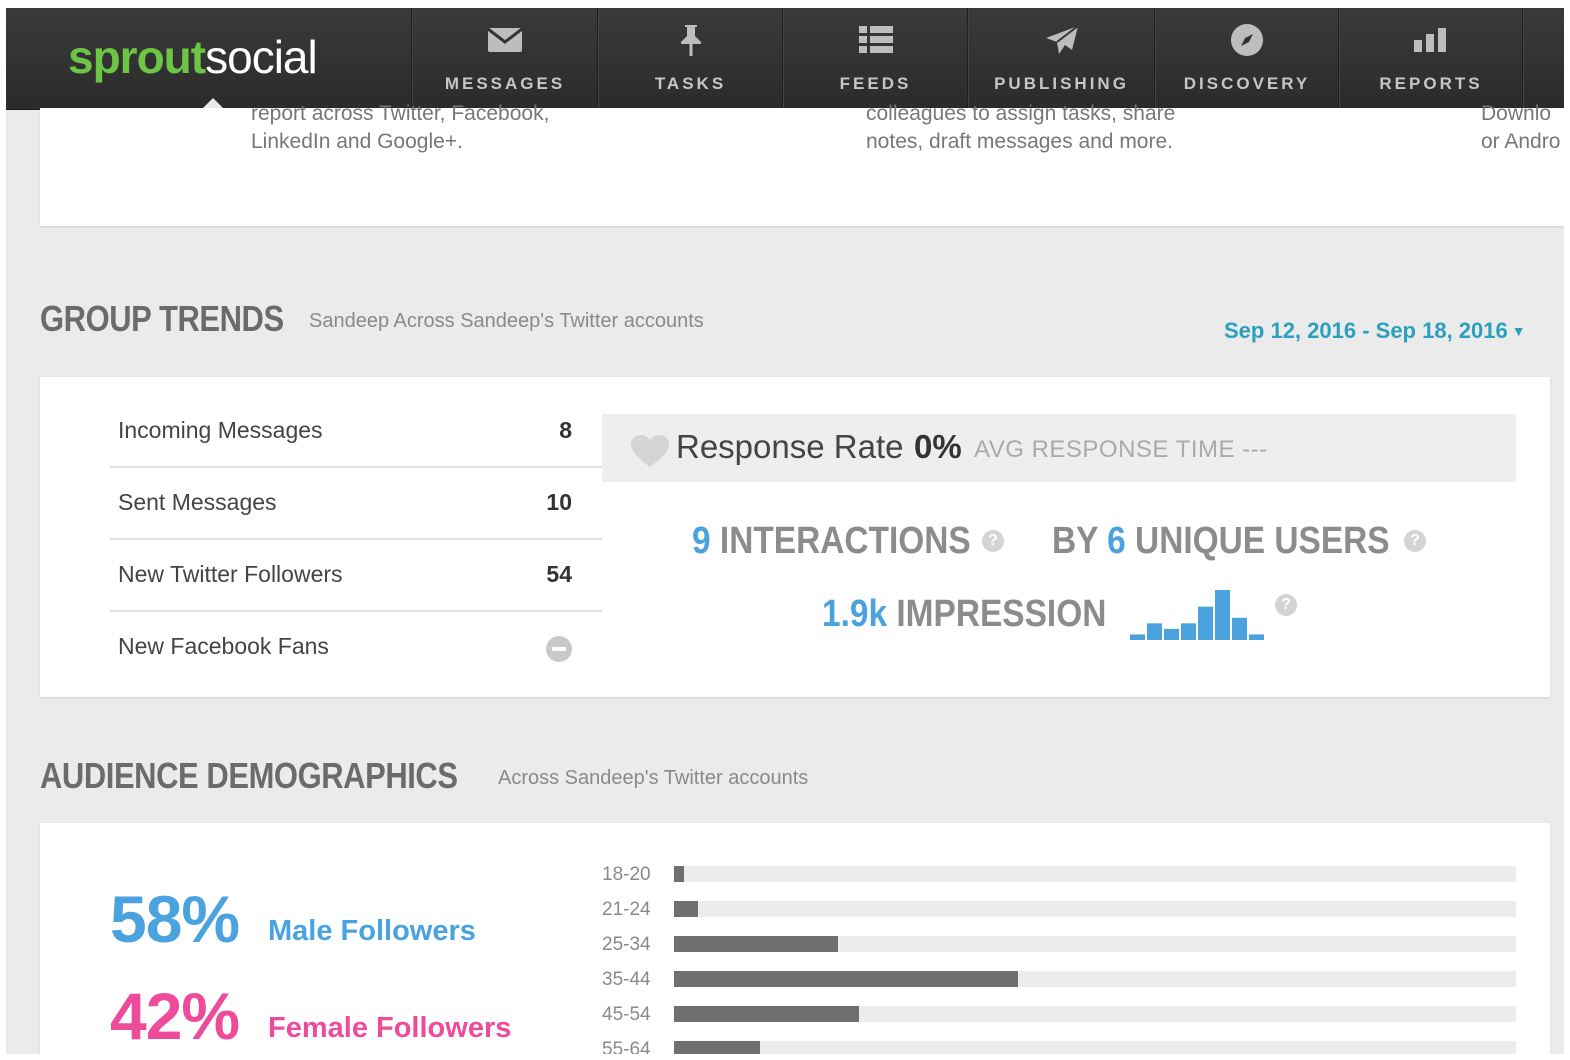 This screenshot has width=1570, height=1060. I want to click on nav-discovery: DISCOVERY, so click(1246, 58).